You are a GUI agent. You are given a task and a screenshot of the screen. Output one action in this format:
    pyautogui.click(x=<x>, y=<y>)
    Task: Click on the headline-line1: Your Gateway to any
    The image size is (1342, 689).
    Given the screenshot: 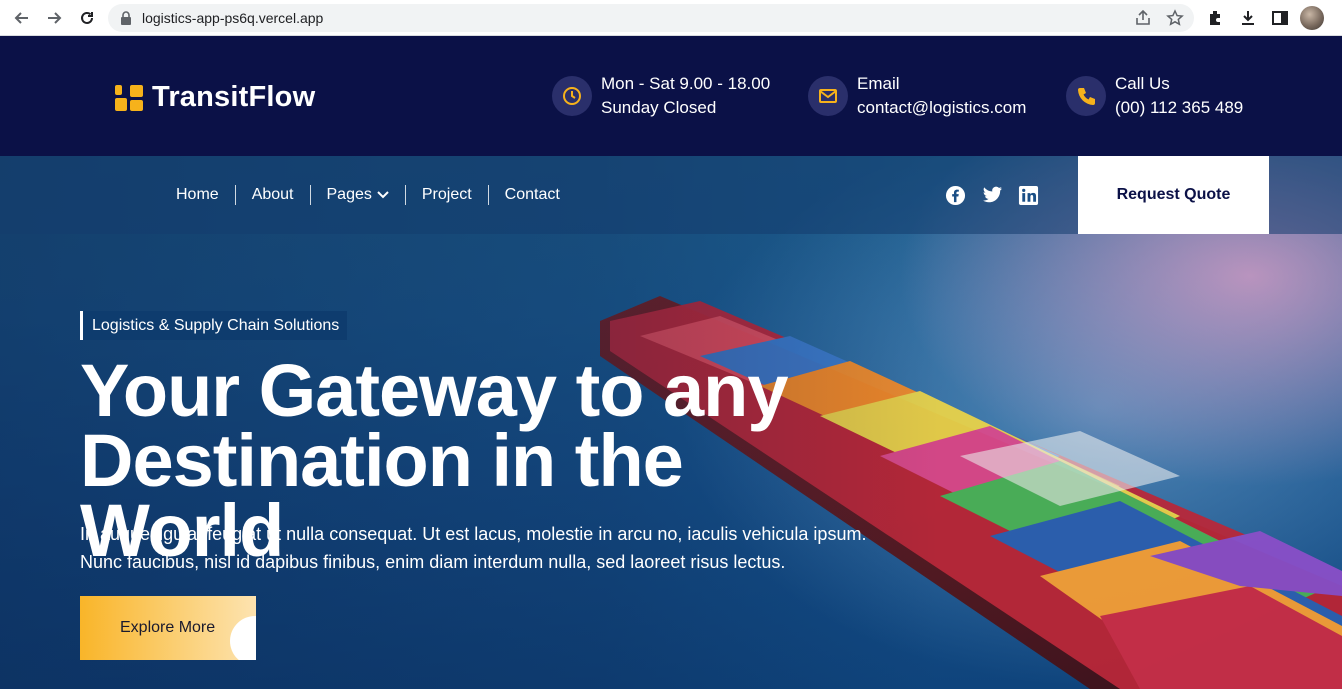 What is the action you would take?
    pyautogui.click(x=434, y=390)
    